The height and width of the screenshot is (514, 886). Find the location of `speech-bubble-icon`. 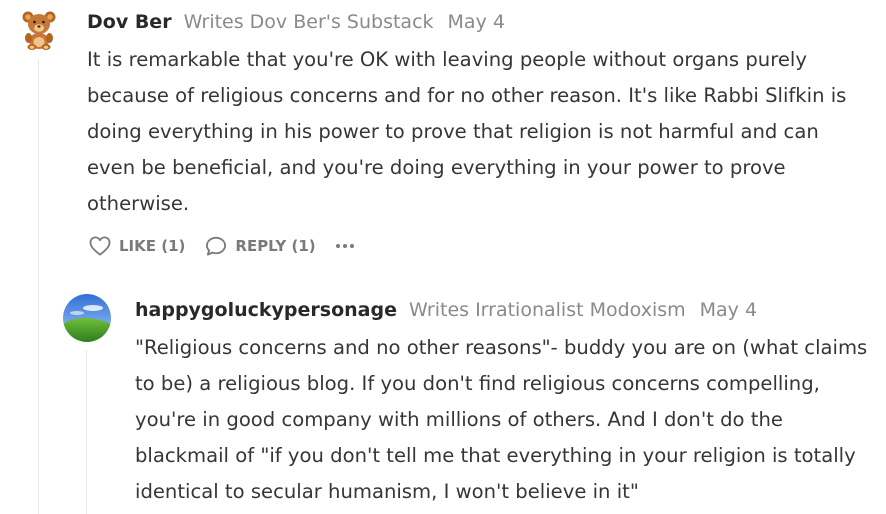

speech-bubble-icon is located at coordinates (216, 246).